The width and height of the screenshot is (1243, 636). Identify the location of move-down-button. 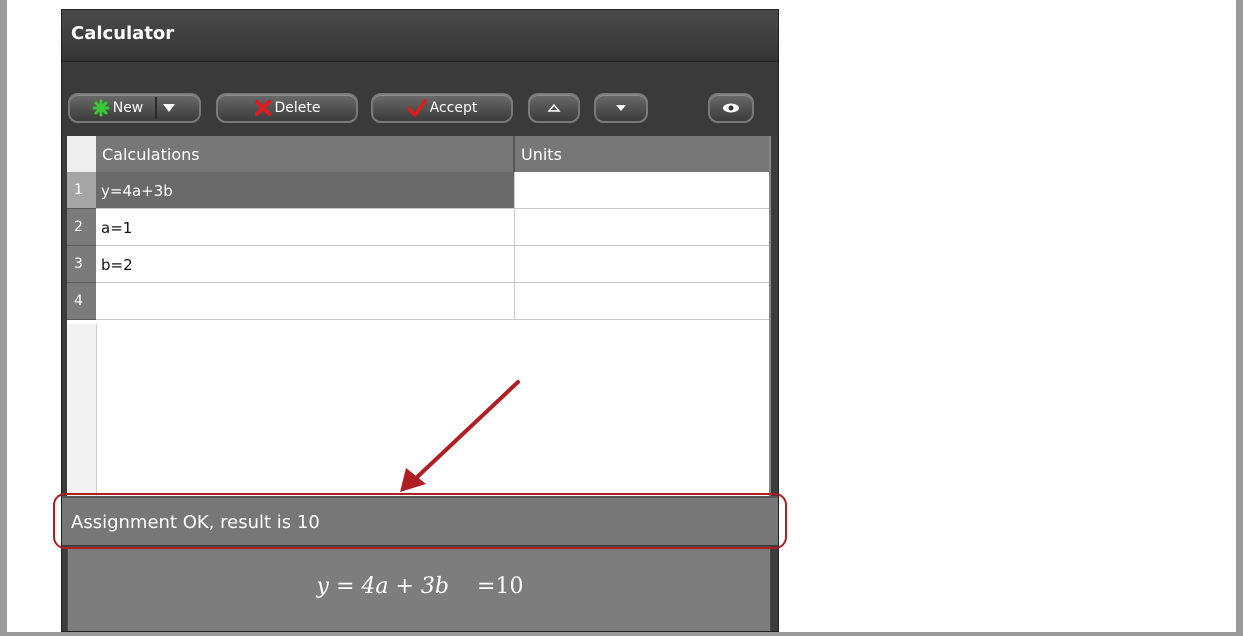
(621, 108).